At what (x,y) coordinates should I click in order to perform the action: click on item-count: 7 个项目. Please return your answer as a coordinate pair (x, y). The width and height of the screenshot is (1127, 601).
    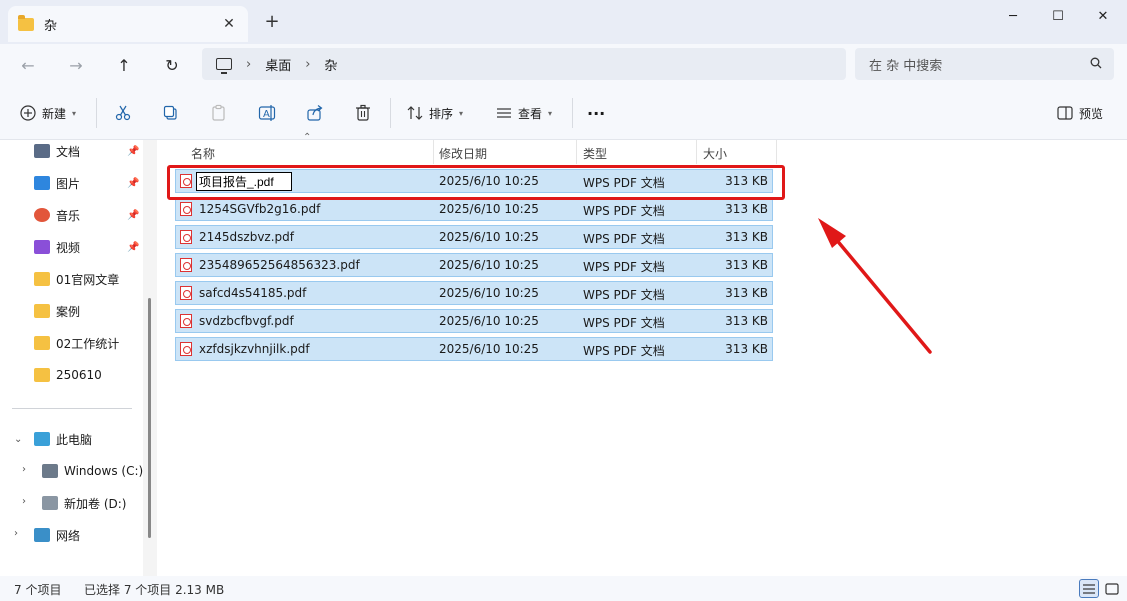
    Looking at the image, I should click on (38, 590).